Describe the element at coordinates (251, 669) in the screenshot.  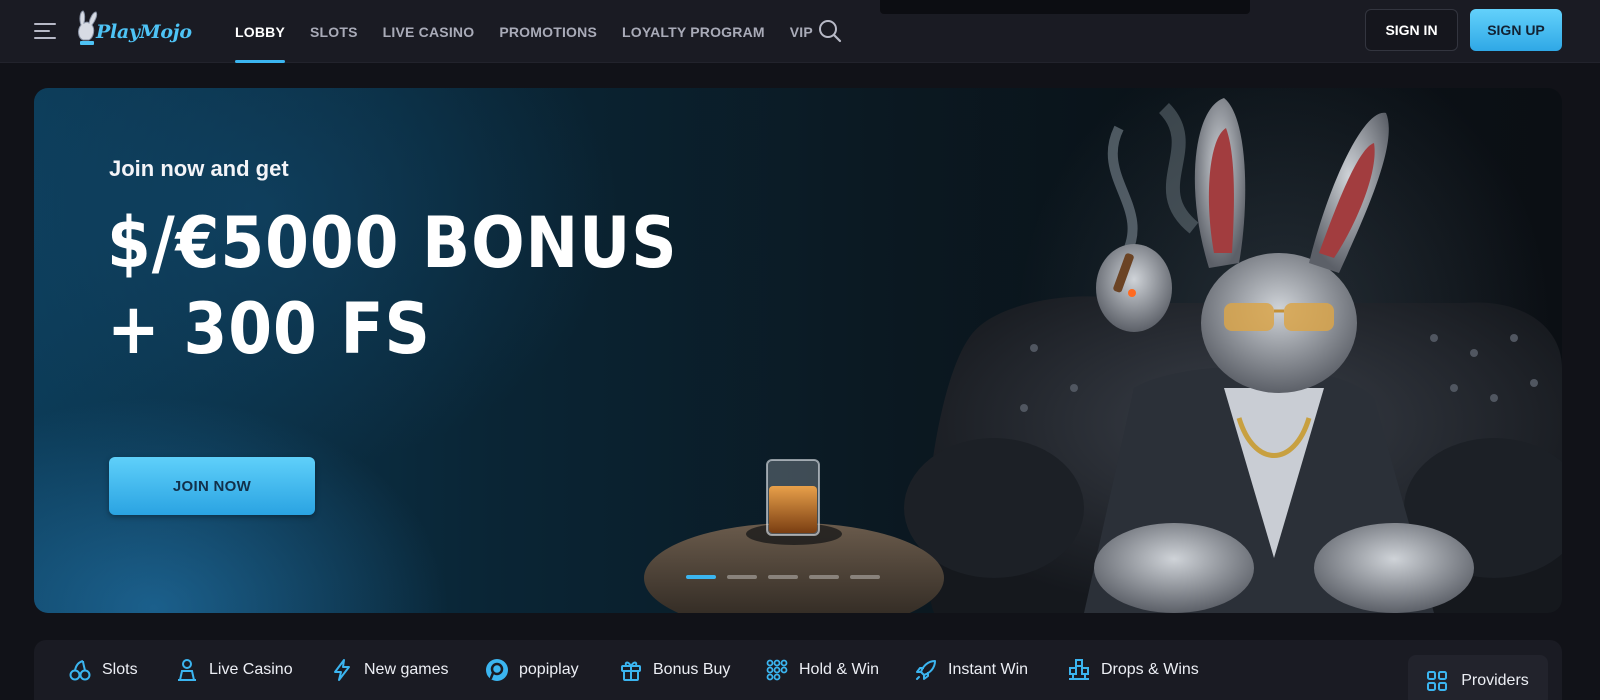
I see `category-label: Live Casino` at that location.